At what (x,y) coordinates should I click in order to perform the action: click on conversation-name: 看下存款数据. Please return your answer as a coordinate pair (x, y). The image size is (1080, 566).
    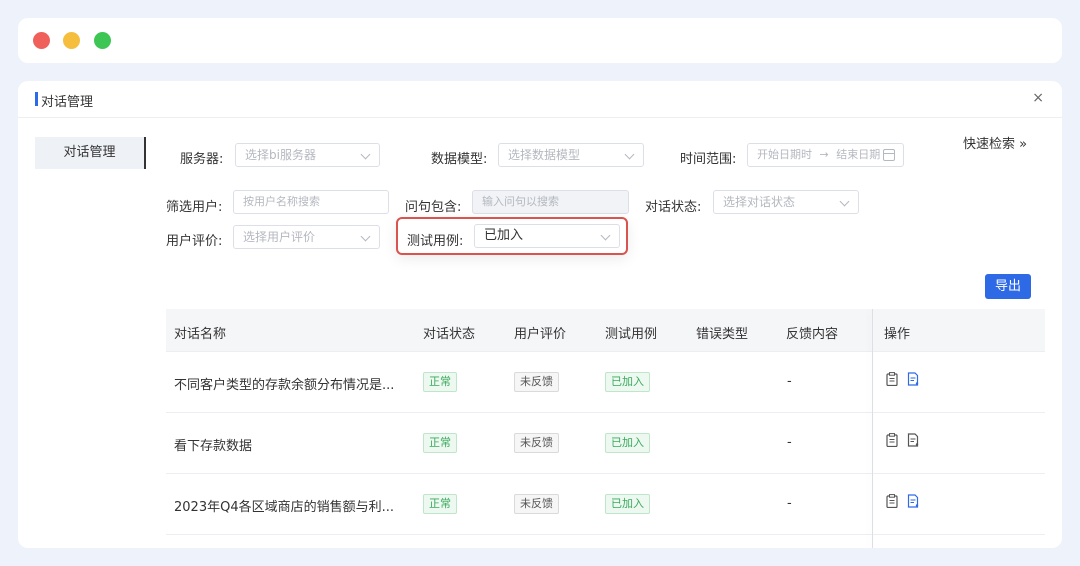
    Looking at the image, I should click on (213, 444).